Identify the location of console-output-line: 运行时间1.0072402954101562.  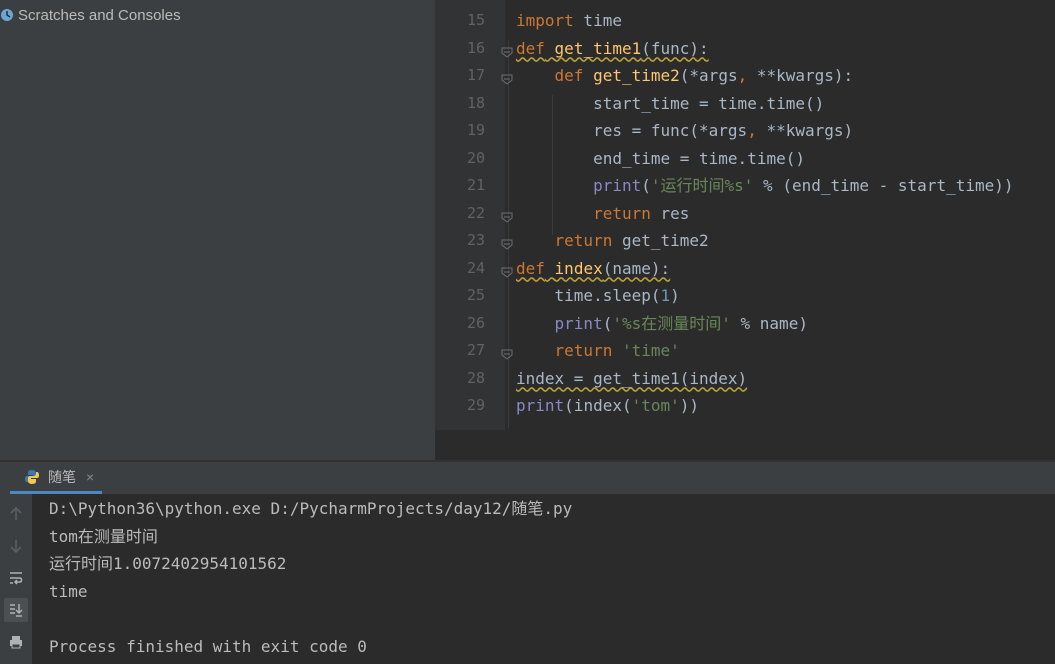
(168, 563).